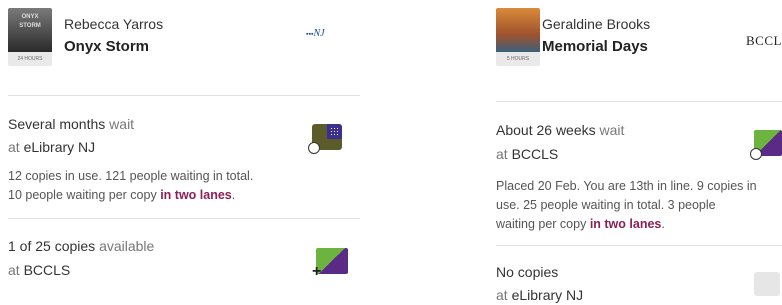 Image resolution: width=782 pixels, height=305 pixels. I want to click on book-title: Onyx Storm, so click(106, 46).